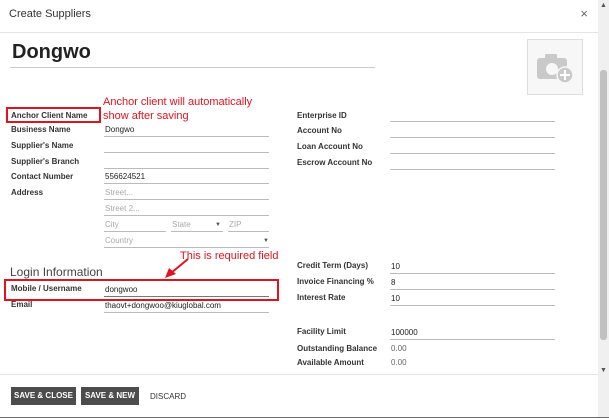  I want to click on enterprise-id-label: Enterprise ID, so click(322, 115).